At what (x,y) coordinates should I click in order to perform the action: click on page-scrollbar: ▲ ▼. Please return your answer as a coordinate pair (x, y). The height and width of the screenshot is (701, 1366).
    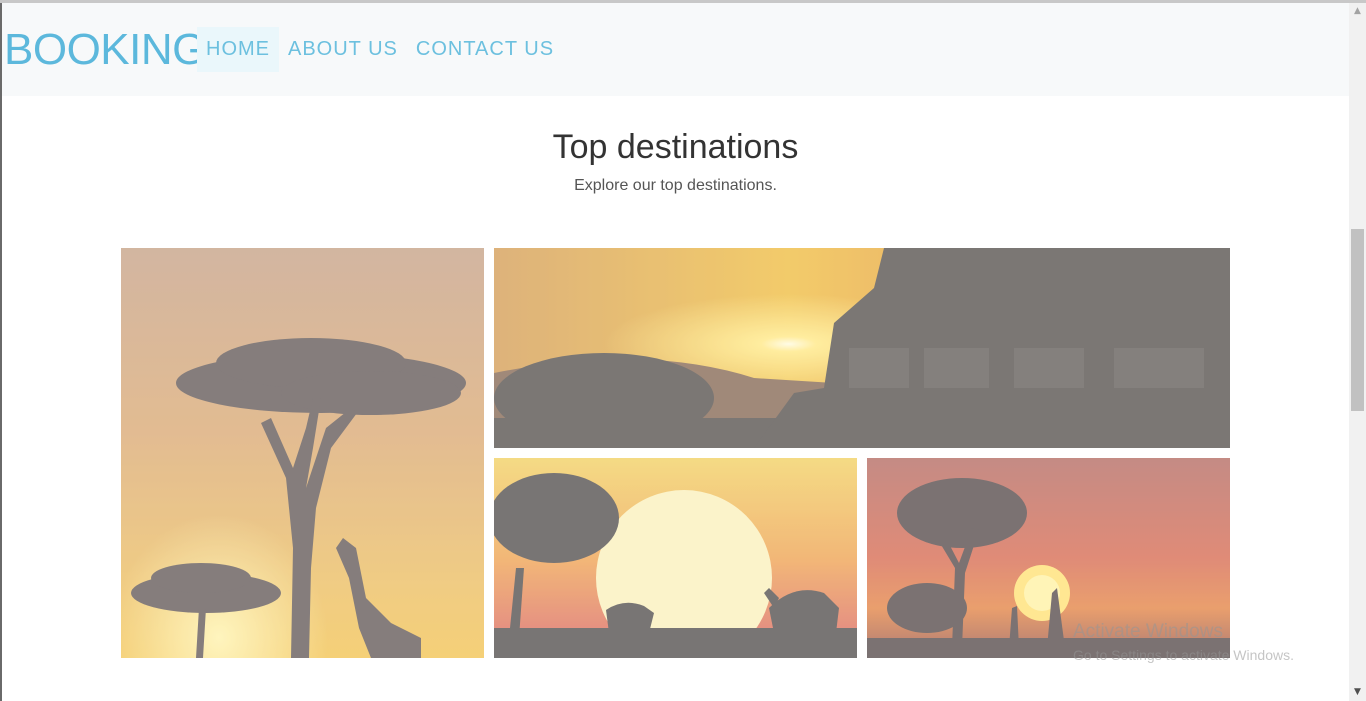
    Looking at the image, I should click on (1357, 352).